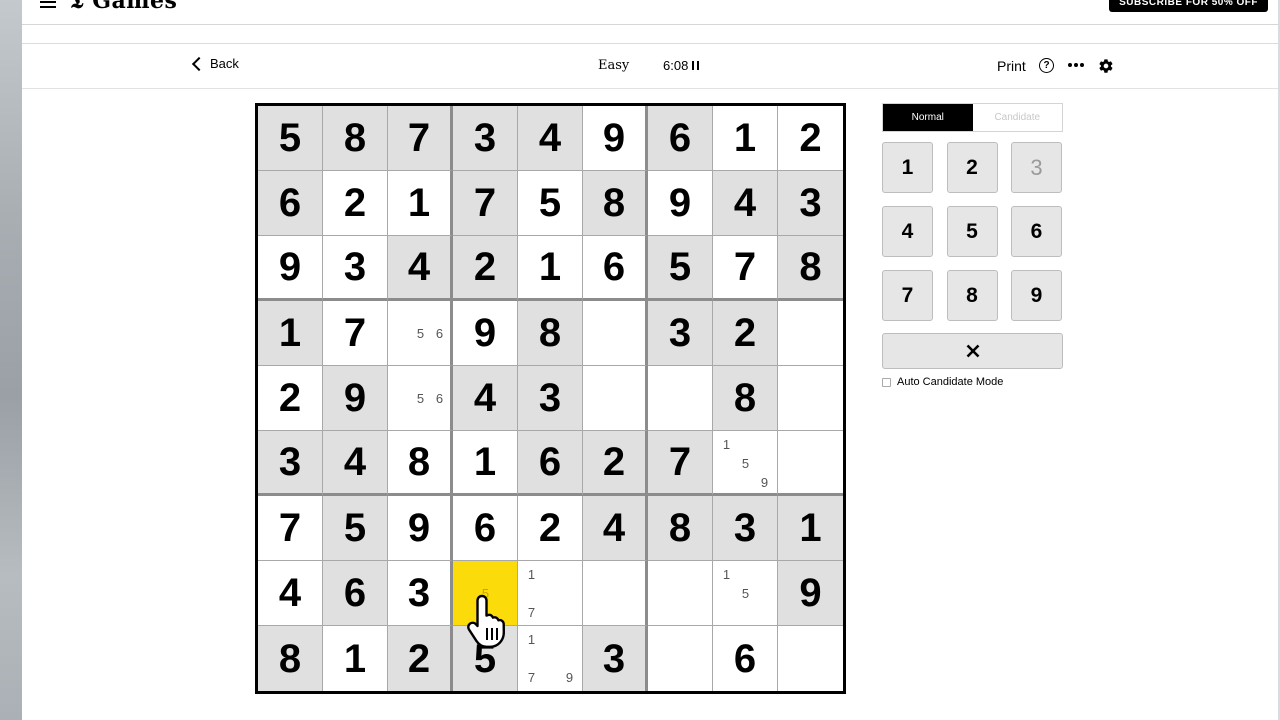 The height and width of the screenshot is (720, 1280). Describe the element at coordinates (1188, 6) in the screenshot. I see `subscribe-button: SUBSCRIBE FOR 50% OFF` at that location.